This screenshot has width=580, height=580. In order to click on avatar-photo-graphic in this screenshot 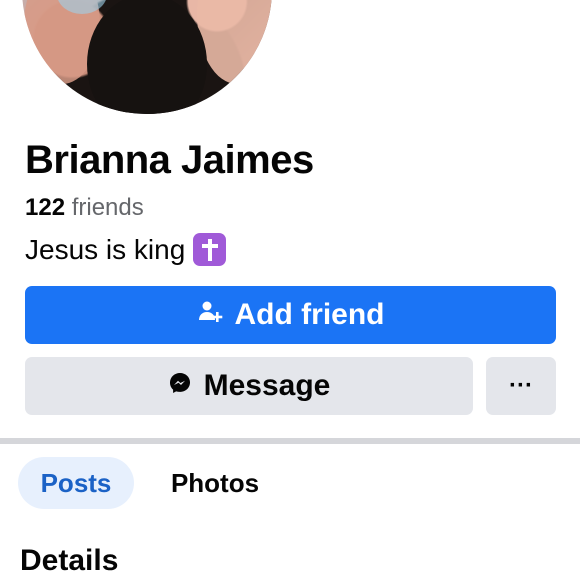, I will do `click(148, 57)`.